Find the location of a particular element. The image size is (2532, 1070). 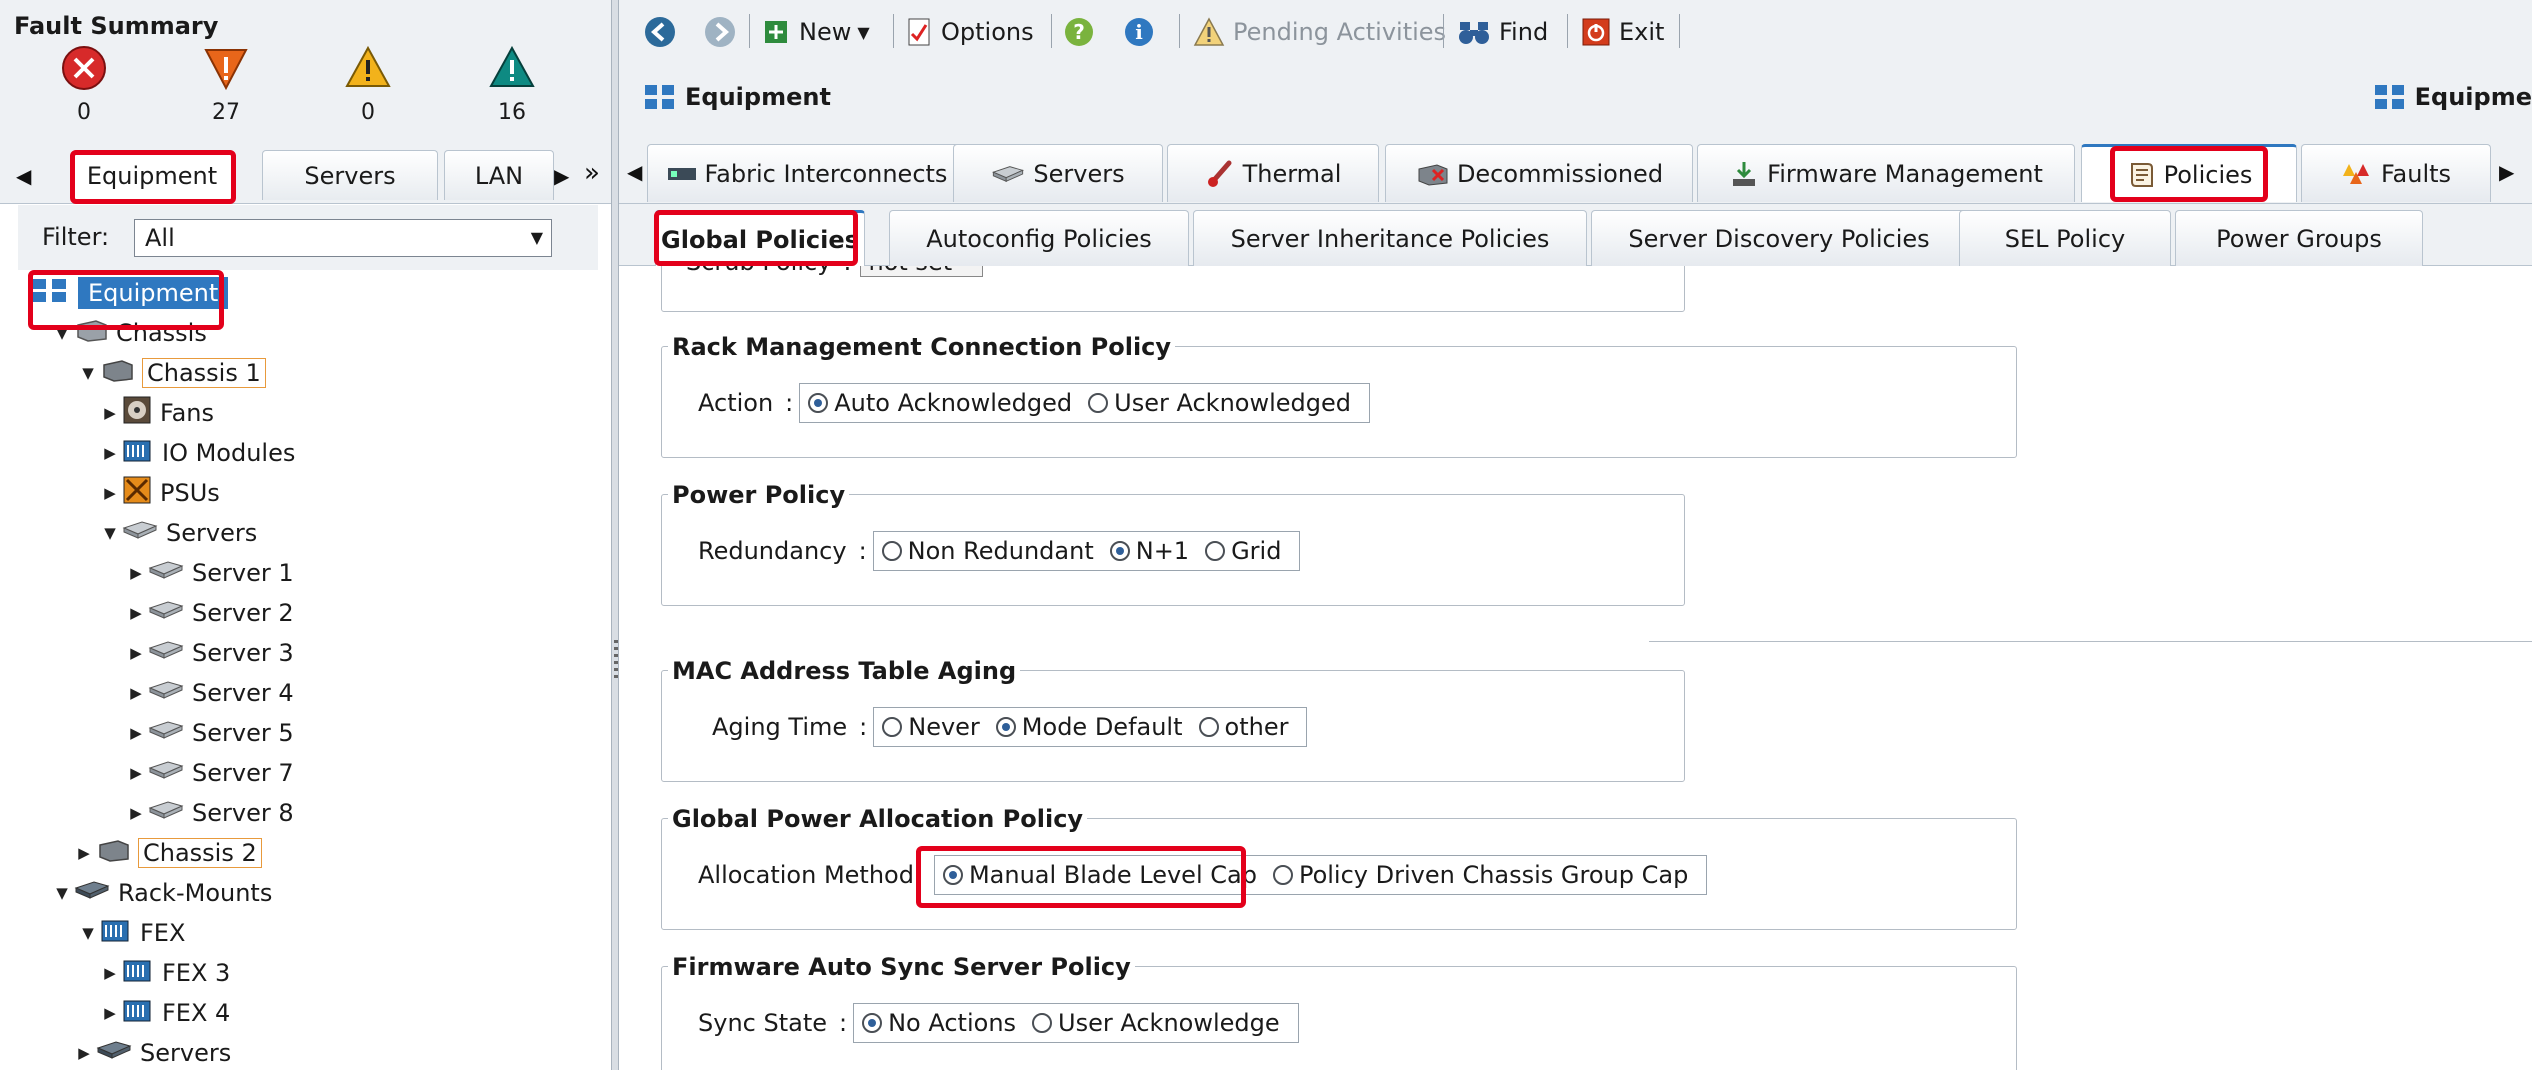

tab-fabric-interconnects: Fabric Interconnects is located at coordinates (807, 173).